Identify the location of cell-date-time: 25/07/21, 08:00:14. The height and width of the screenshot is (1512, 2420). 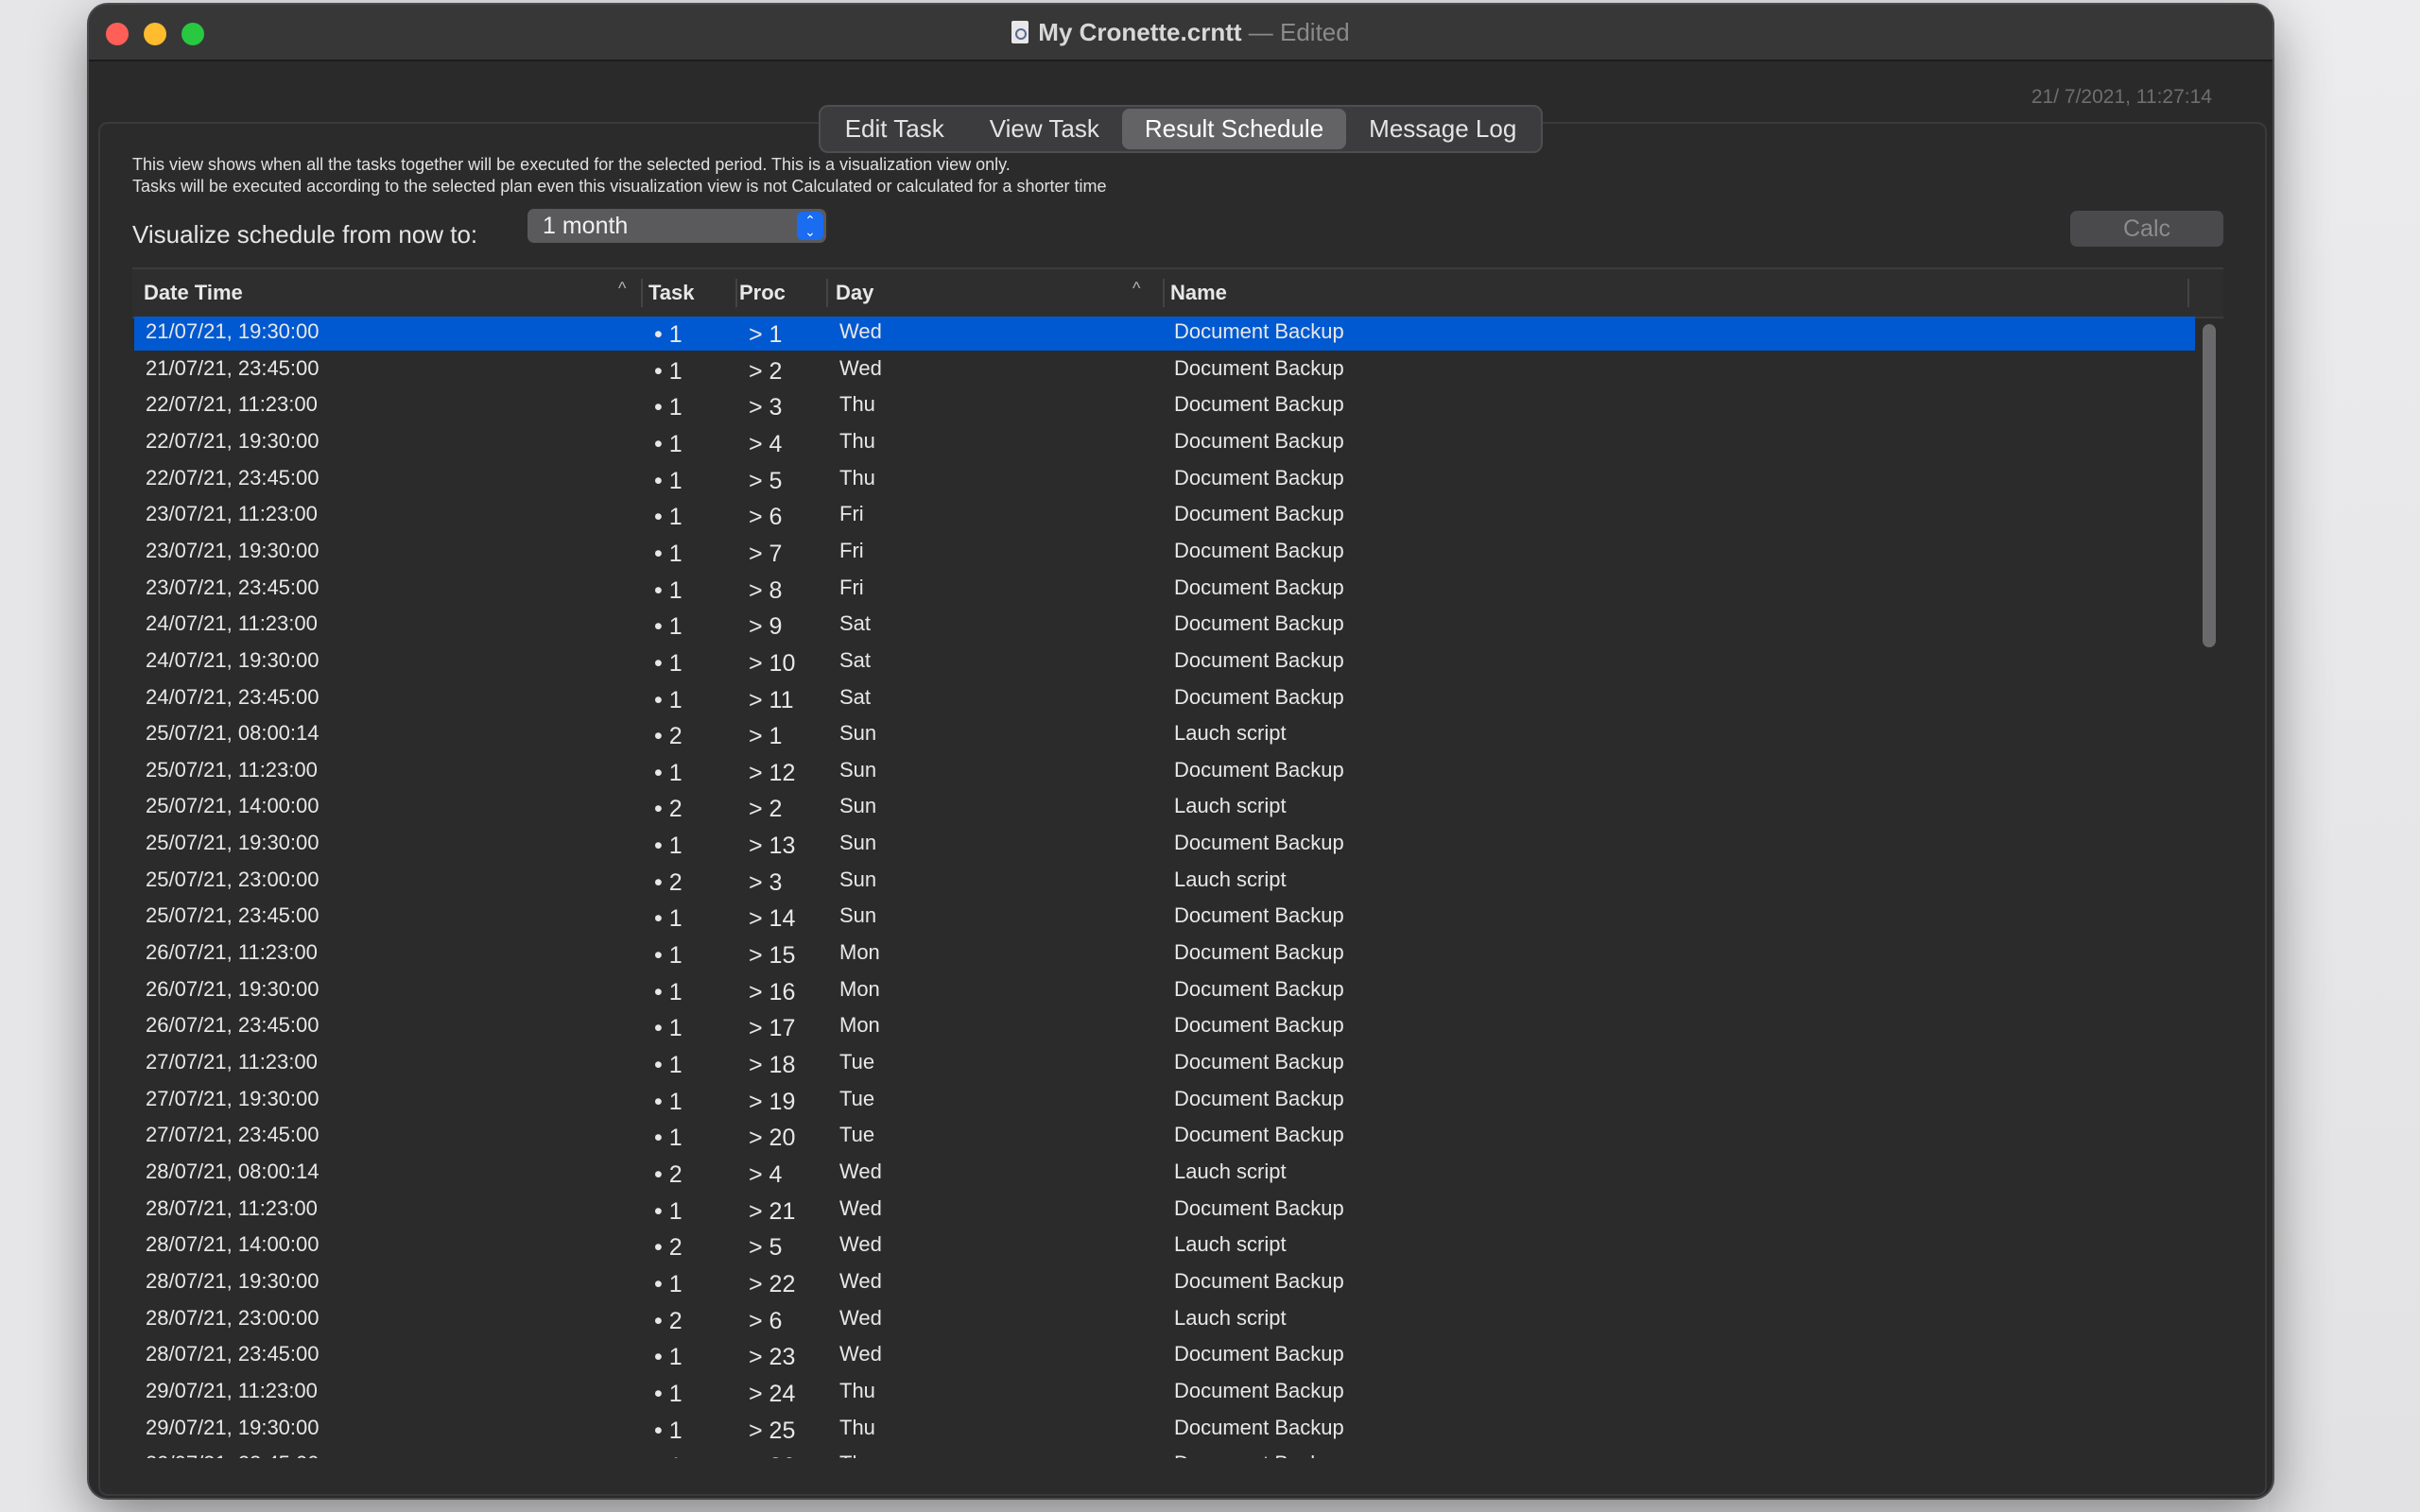
(233, 733).